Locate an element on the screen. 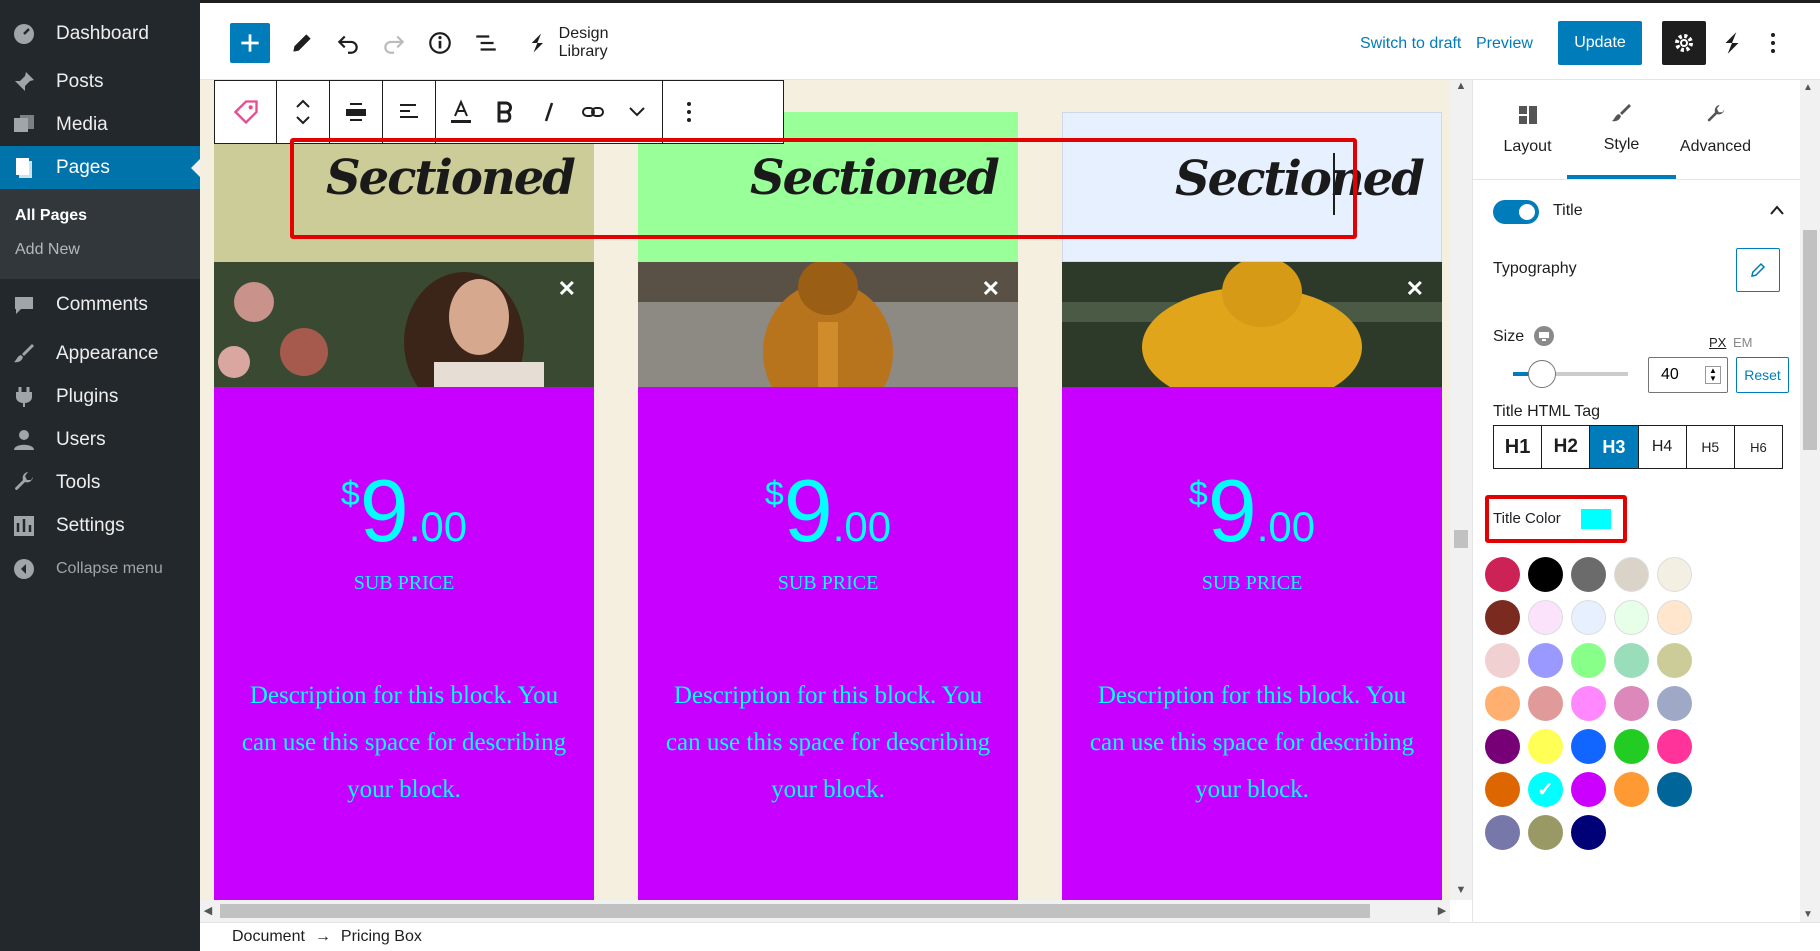 The height and width of the screenshot is (951, 1820). canvas-horizontal-scrollbar: ◀ ▶ is located at coordinates (825, 911).